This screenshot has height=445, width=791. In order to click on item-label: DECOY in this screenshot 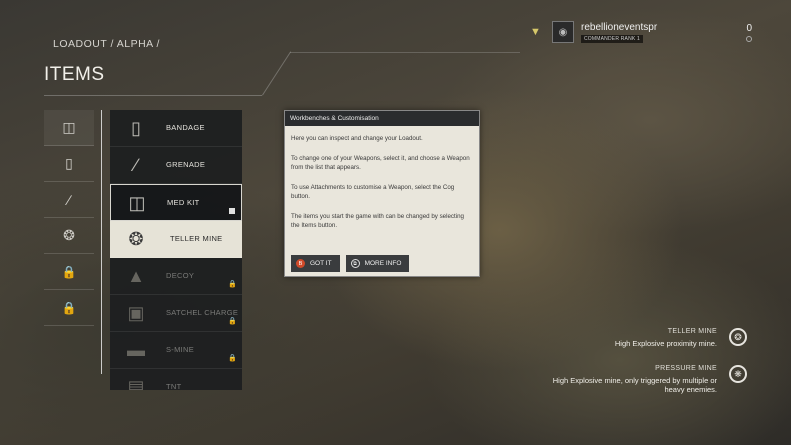, I will do `click(180, 275)`.